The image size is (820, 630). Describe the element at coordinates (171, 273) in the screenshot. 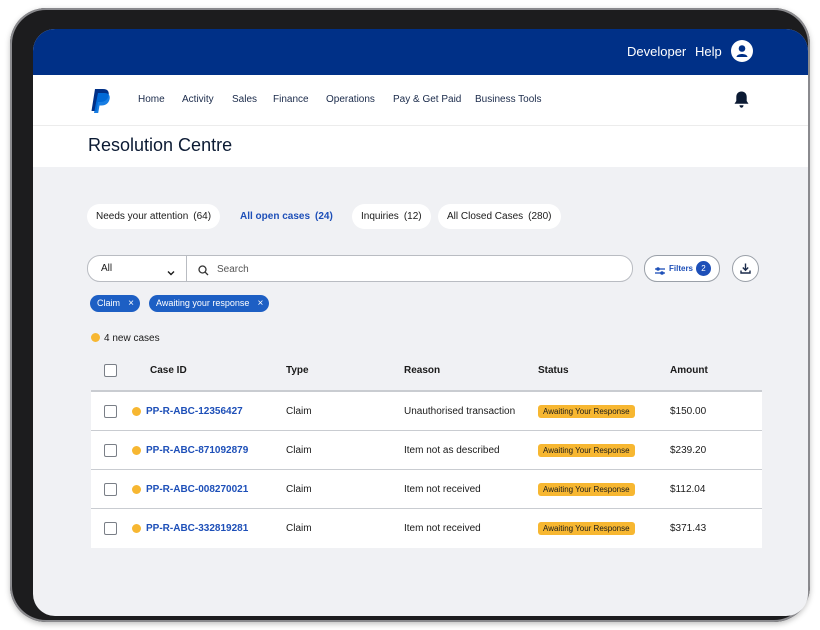

I see `chevron-down-icon` at that location.